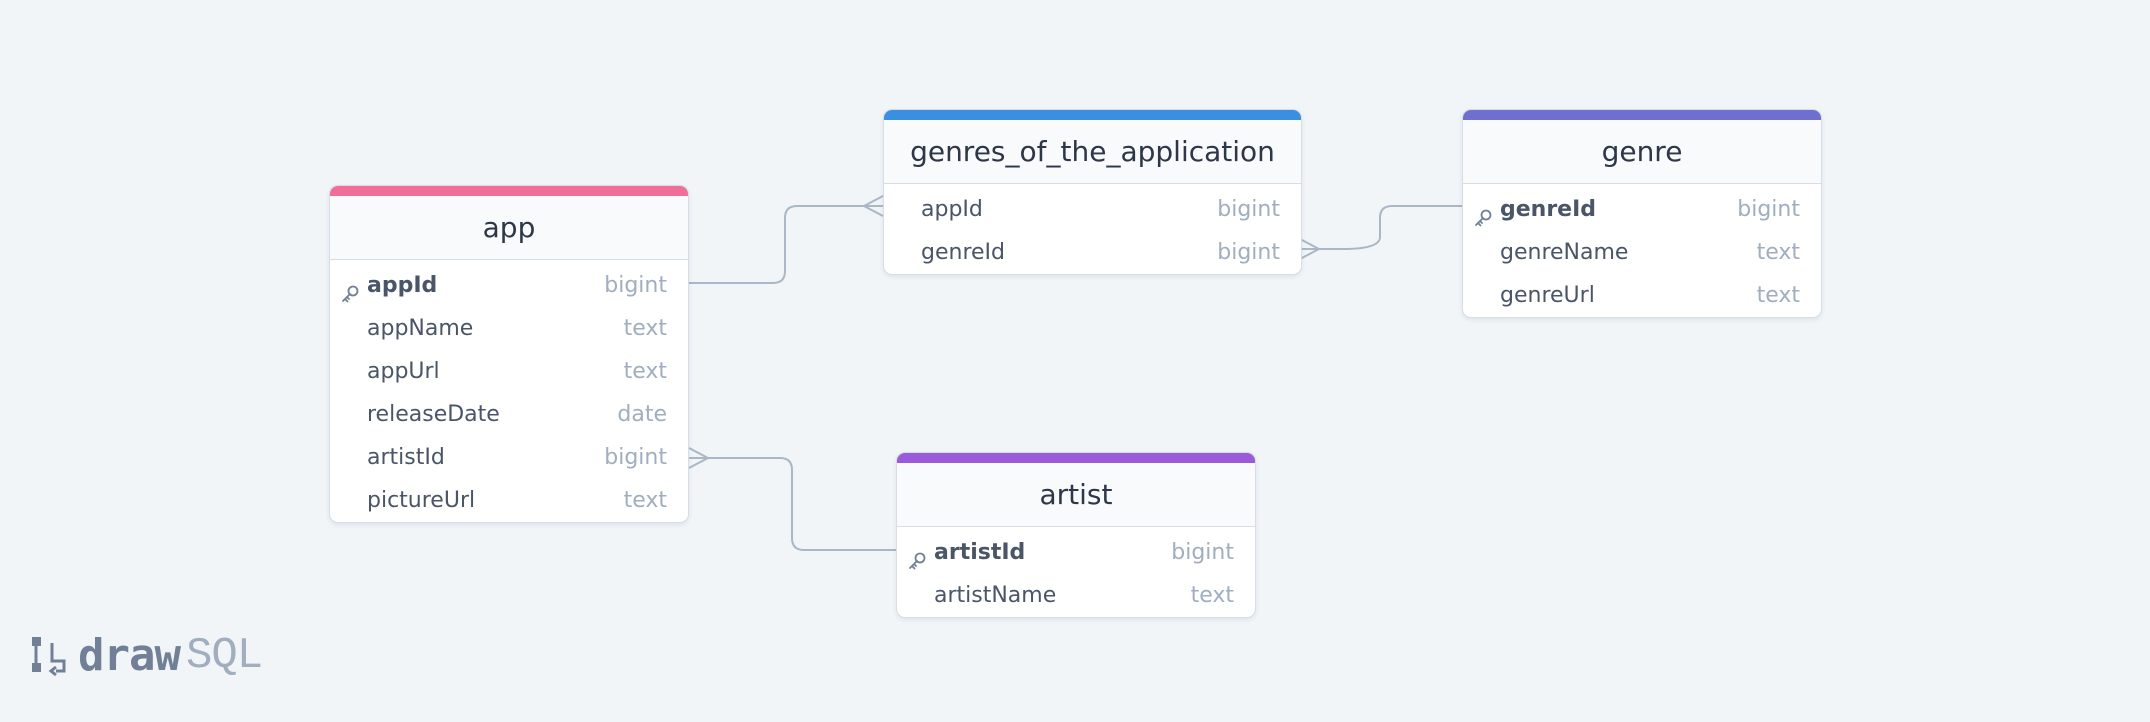  I want to click on table-columns: artistId bigint artistName text, so click(1076, 572).